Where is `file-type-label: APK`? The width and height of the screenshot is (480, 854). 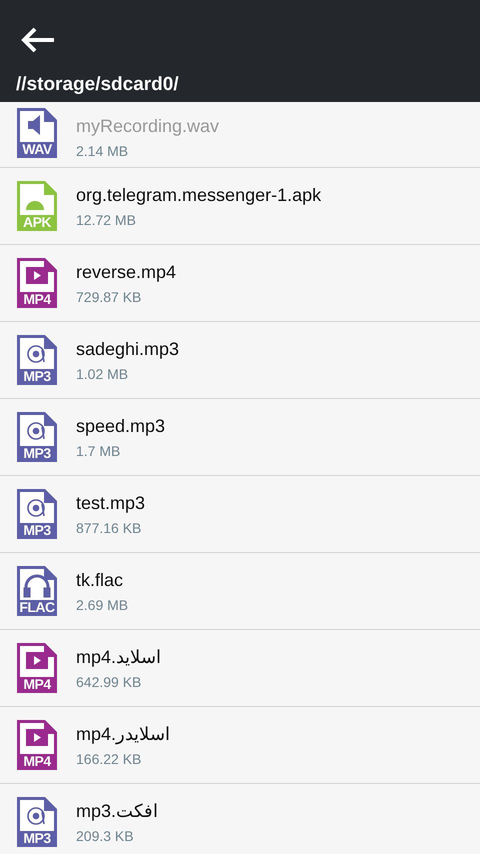
file-type-label: APK is located at coordinates (37, 222).